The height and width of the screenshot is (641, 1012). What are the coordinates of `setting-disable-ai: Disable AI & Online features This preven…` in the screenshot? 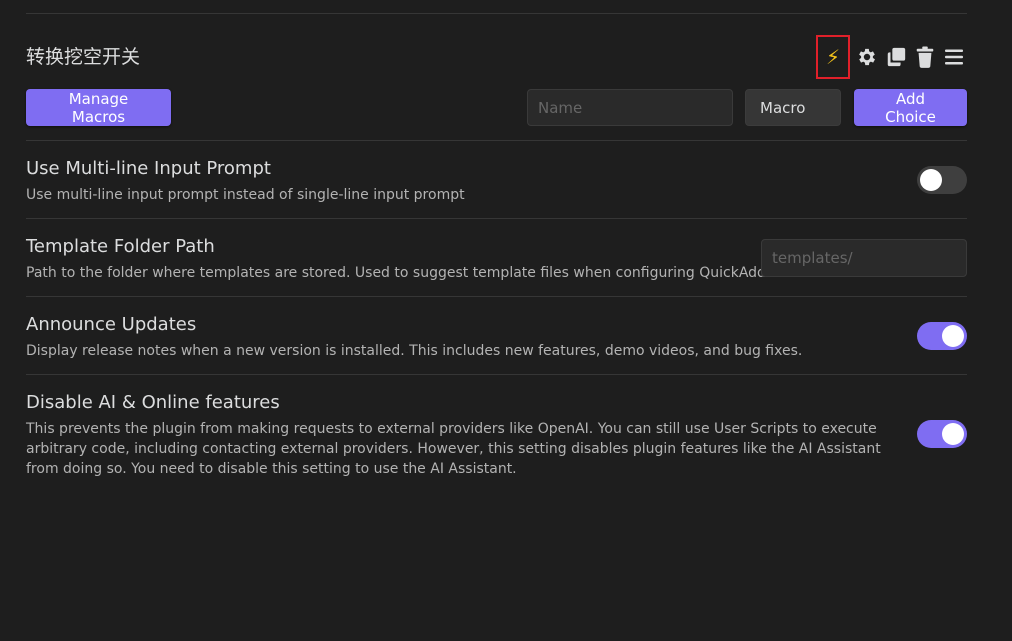 It's located at (496, 437).